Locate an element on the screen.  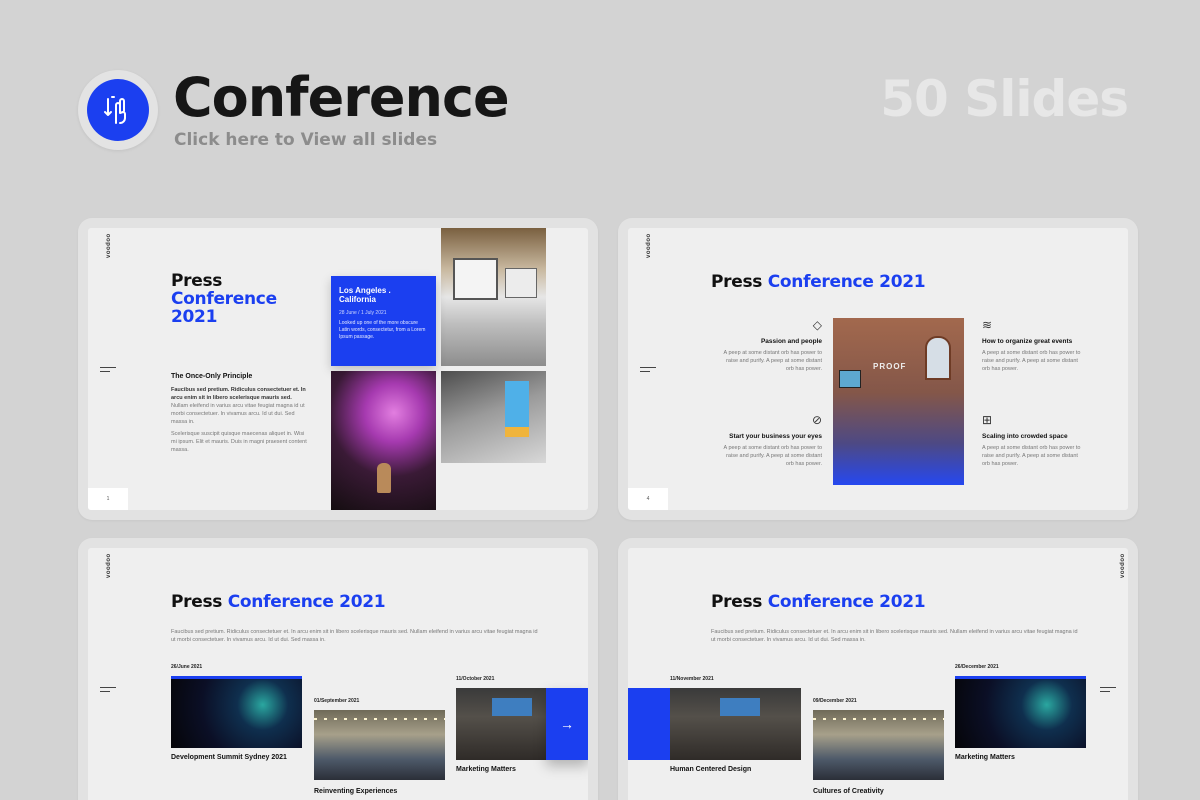
maker-space-photo is located at coordinates (493, 417).